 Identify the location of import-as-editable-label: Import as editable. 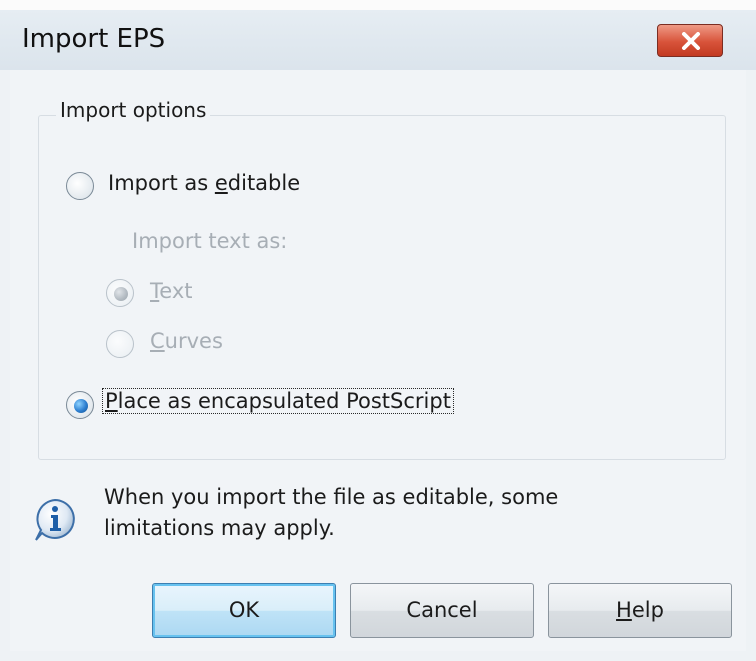
(204, 183).